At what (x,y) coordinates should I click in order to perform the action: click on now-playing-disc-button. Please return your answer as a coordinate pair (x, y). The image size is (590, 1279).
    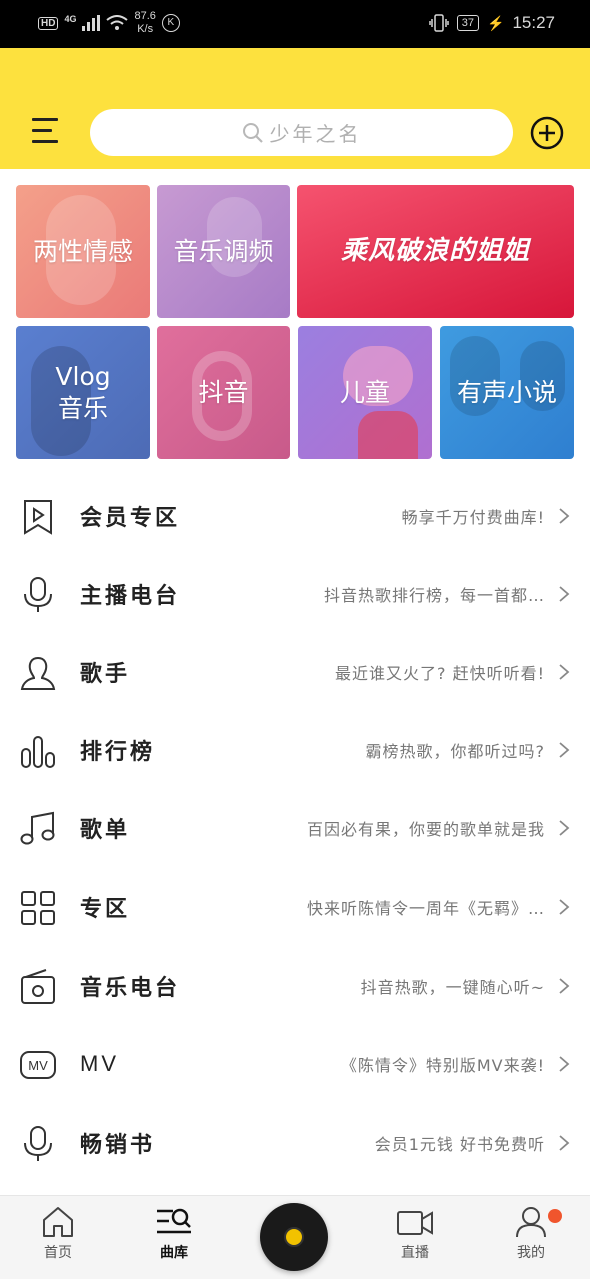
    Looking at the image, I should click on (294, 1237).